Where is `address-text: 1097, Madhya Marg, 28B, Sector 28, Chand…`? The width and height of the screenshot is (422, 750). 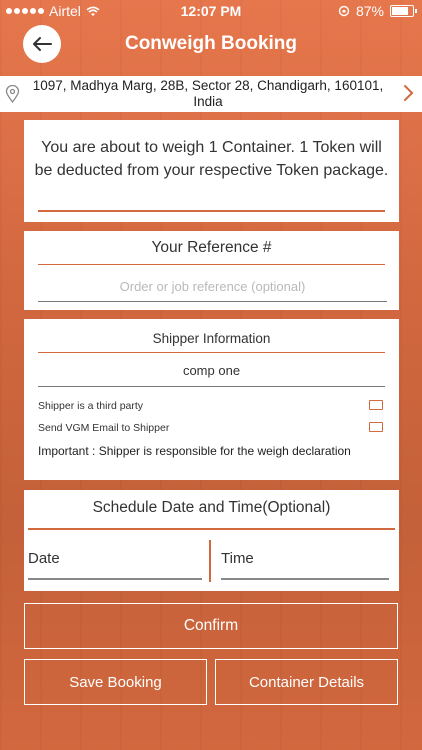
address-text: 1097, Madhya Marg, 28B, Sector 28, Chand… is located at coordinates (208, 93).